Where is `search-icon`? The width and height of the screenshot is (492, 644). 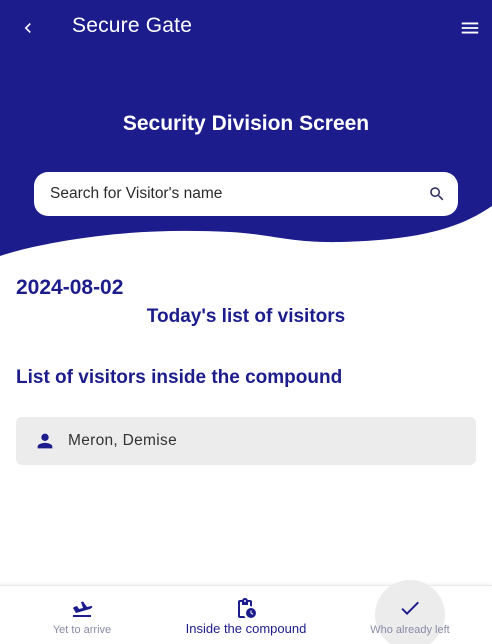
search-icon is located at coordinates (437, 194).